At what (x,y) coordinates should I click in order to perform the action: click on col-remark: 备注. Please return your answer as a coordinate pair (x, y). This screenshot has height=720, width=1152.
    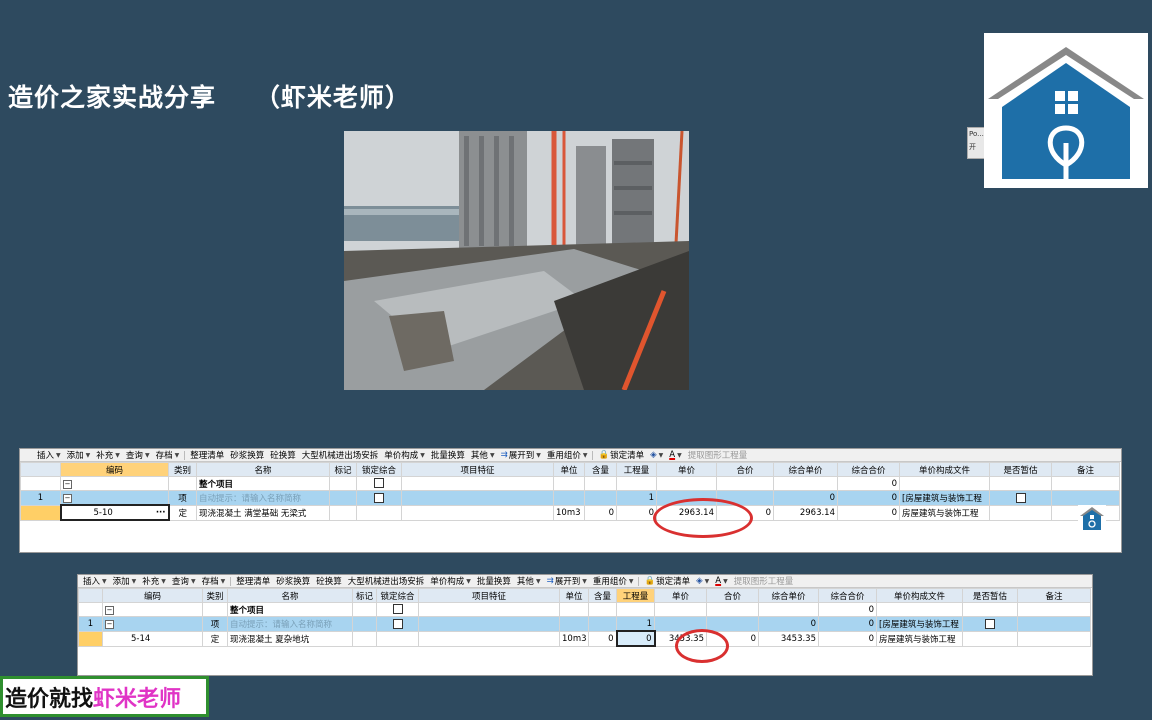
    Looking at the image, I should click on (1085, 469).